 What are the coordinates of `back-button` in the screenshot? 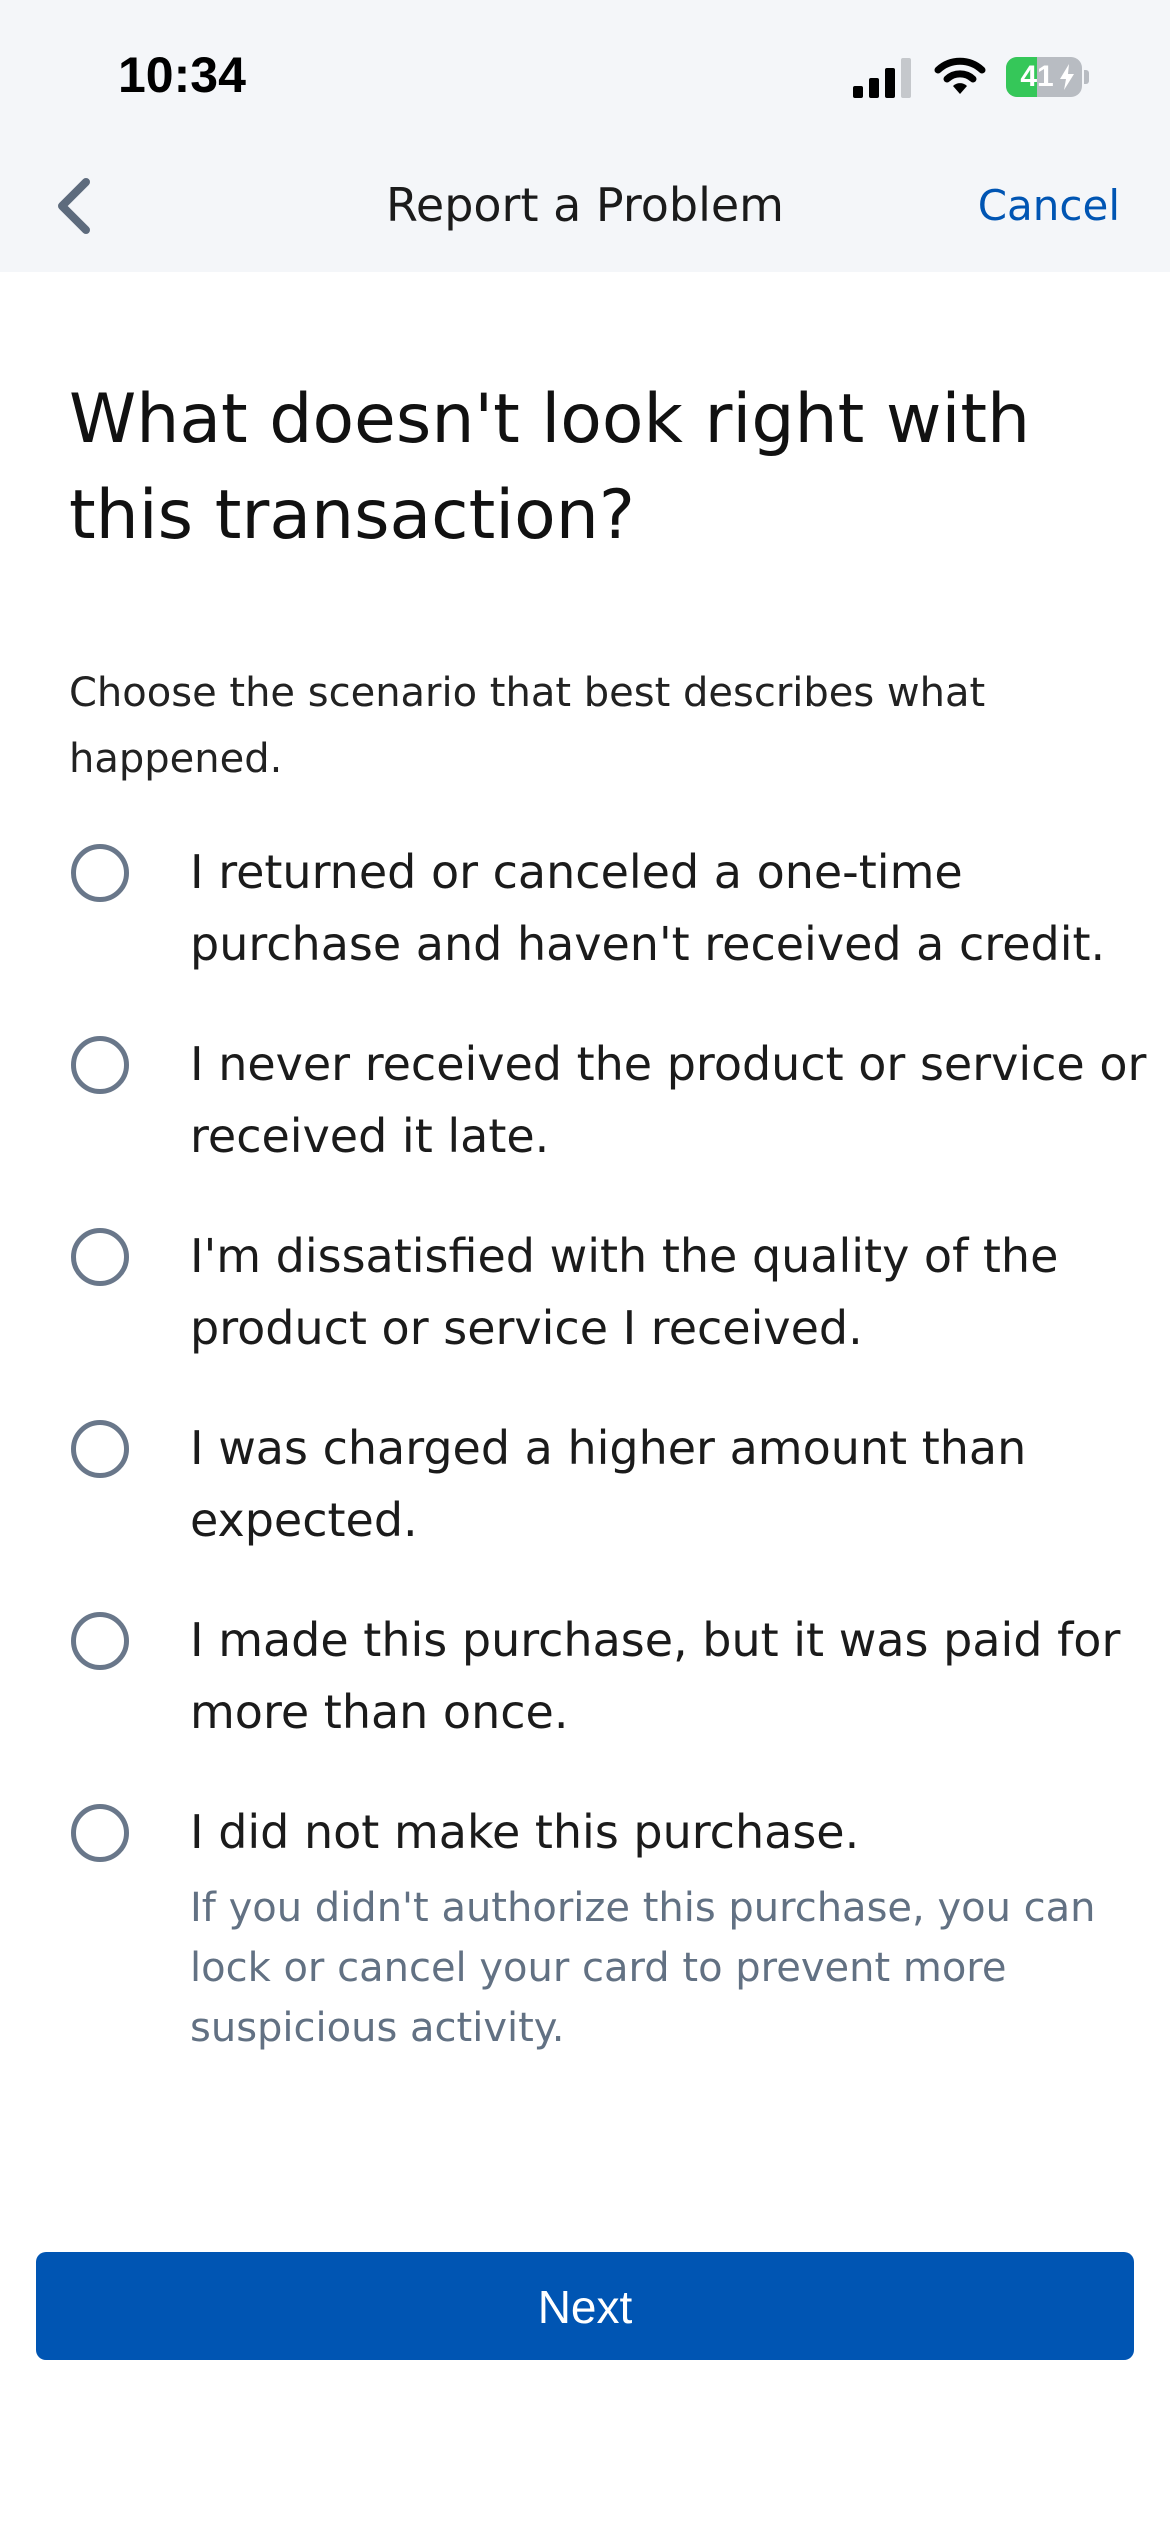 It's located at (76, 206).